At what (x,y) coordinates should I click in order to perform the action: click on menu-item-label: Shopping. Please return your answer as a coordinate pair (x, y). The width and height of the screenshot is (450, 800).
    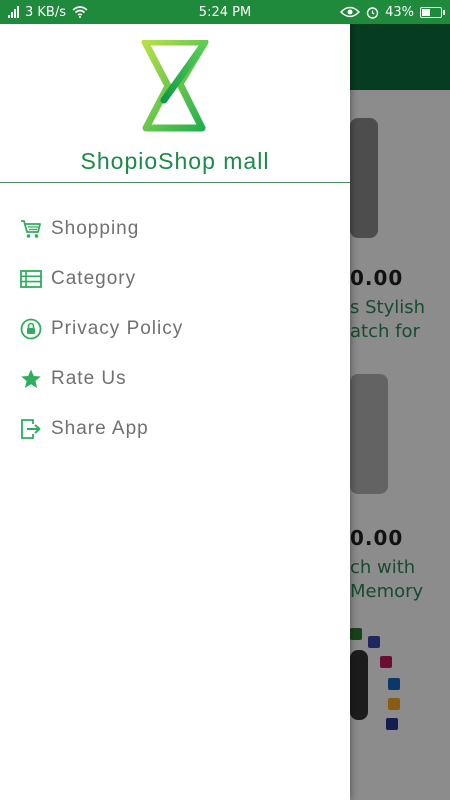
    Looking at the image, I should click on (95, 228).